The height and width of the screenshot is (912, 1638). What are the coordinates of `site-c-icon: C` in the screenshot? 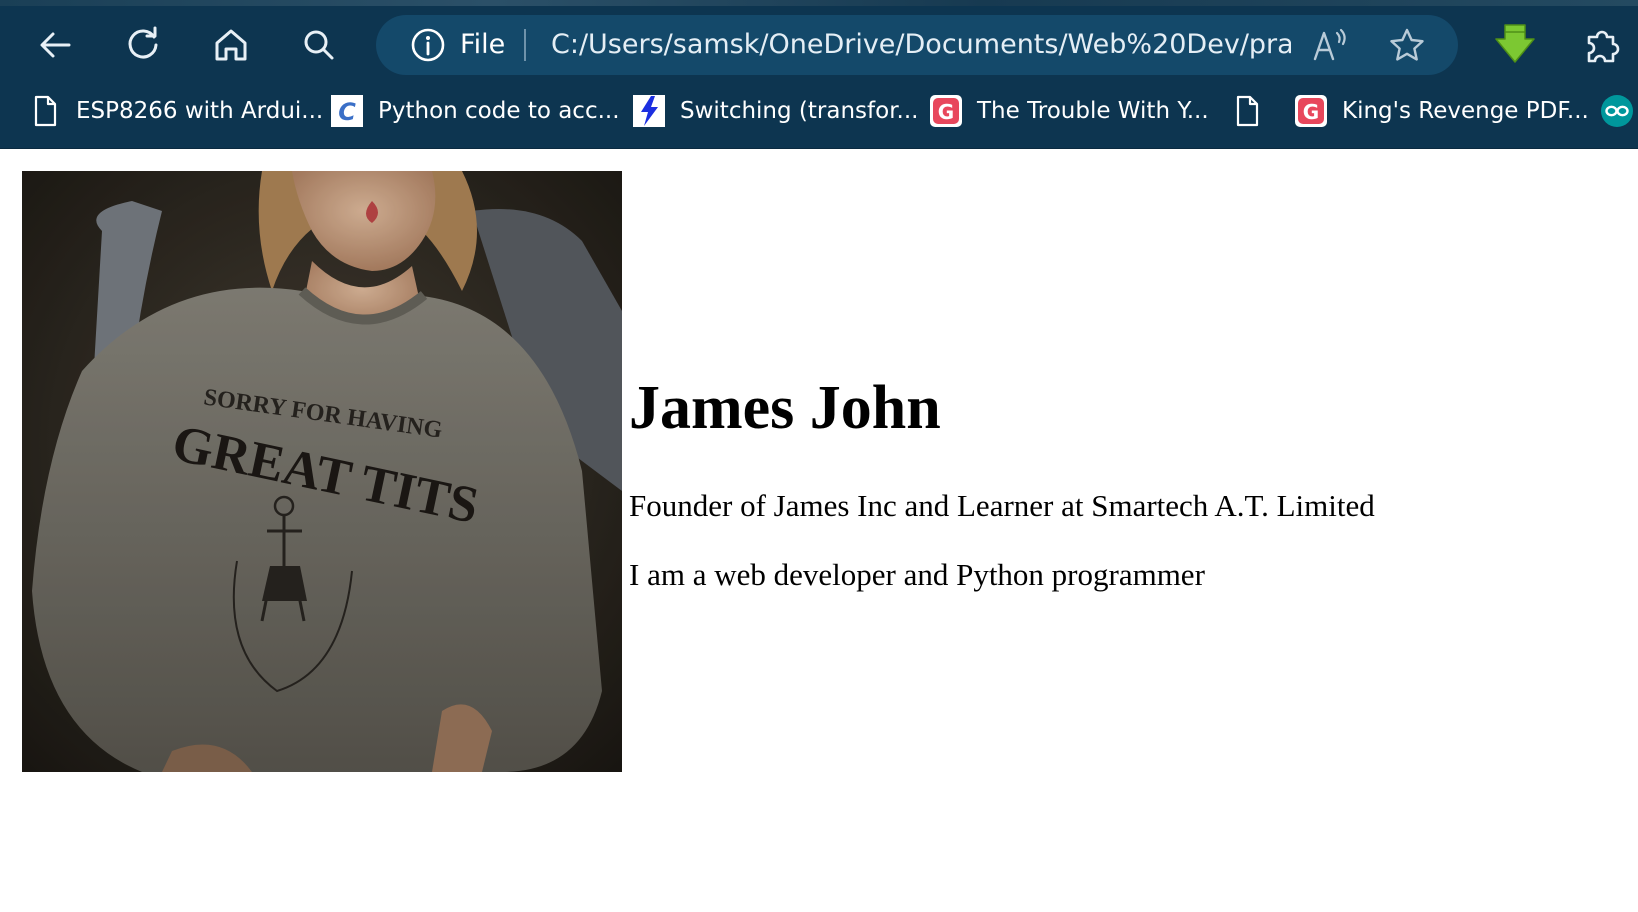 It's located at (347, 111).